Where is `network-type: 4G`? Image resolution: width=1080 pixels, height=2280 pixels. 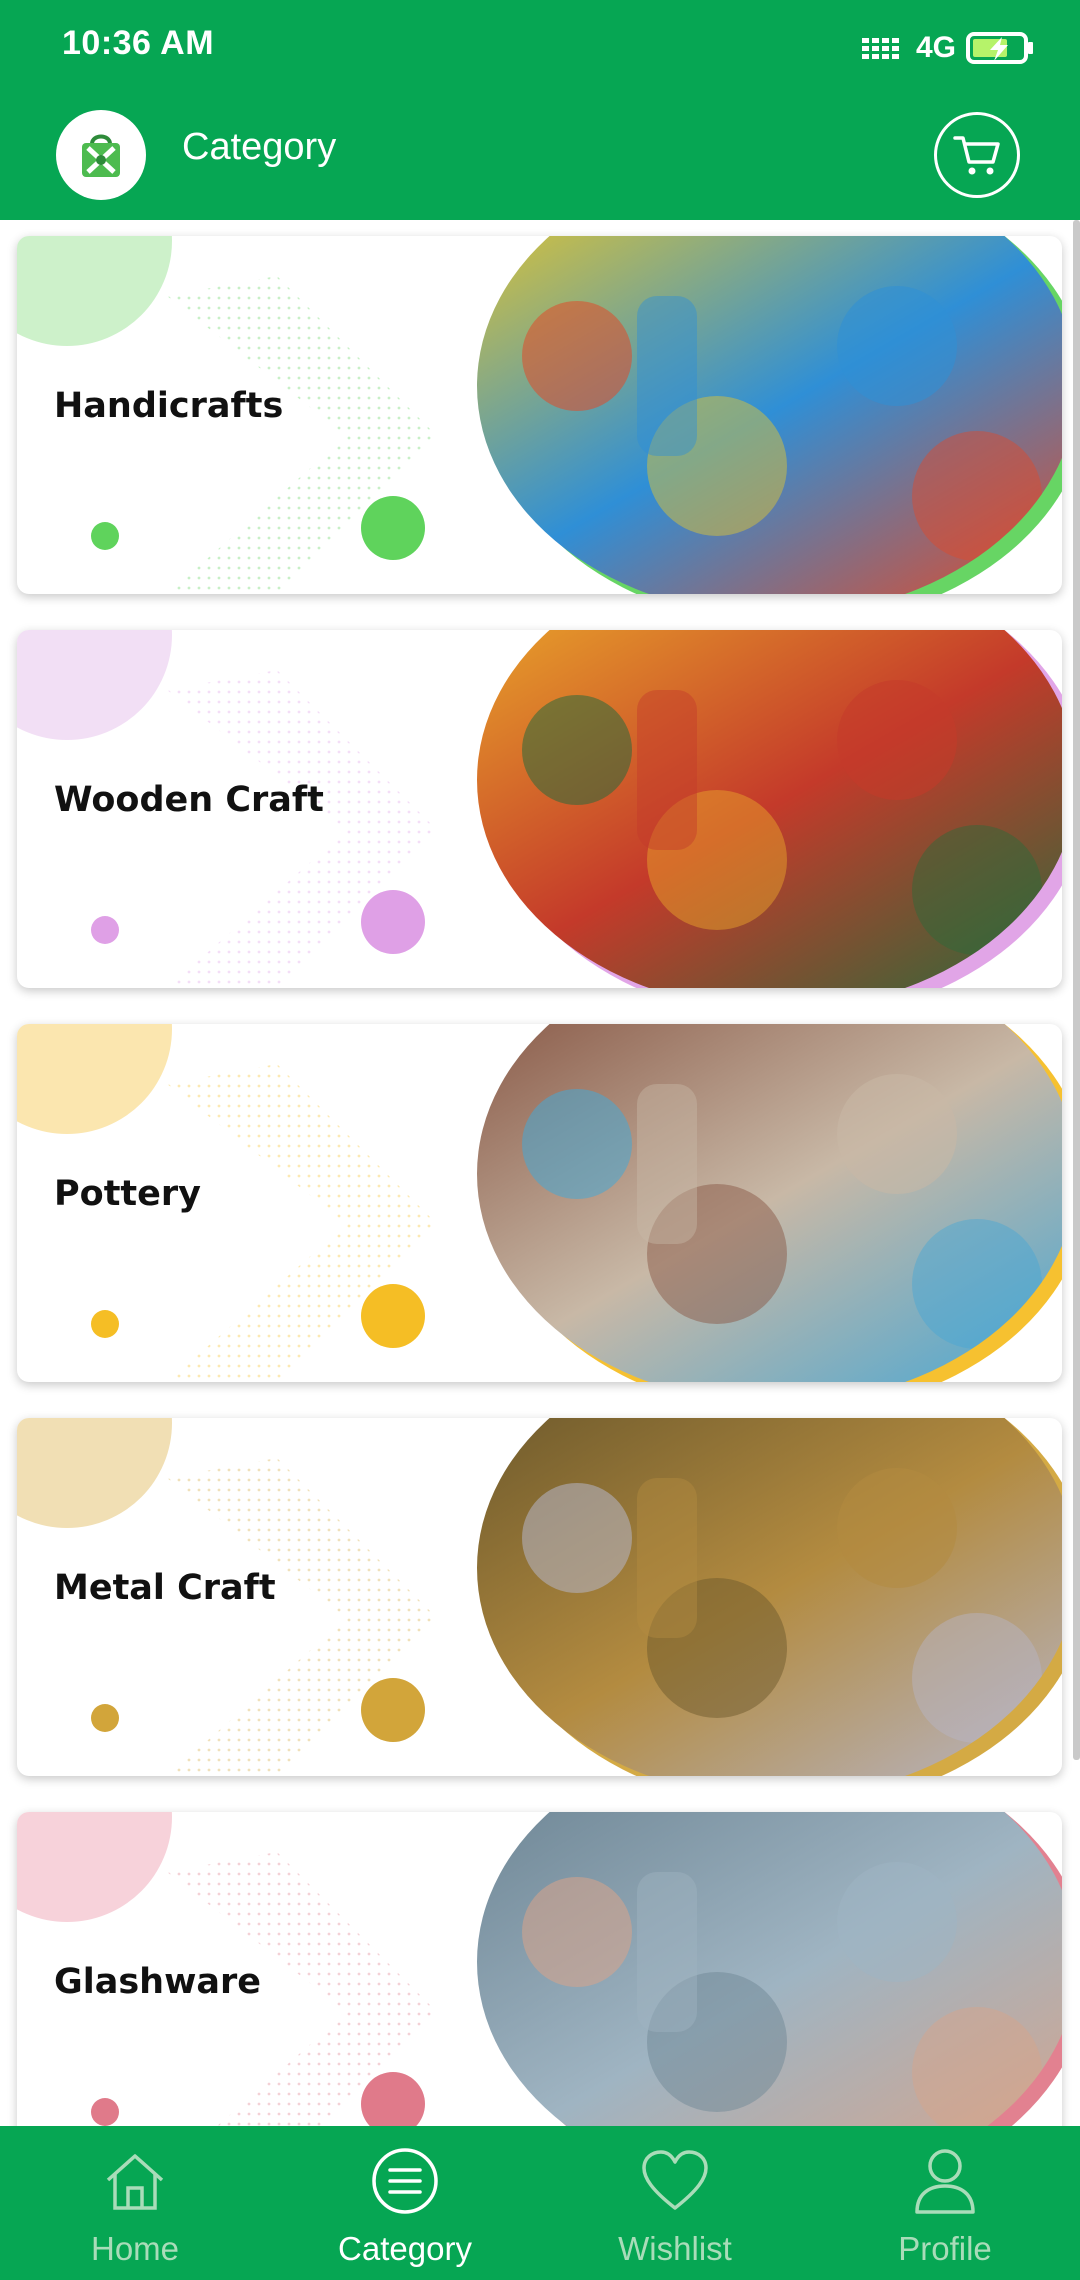 network-type: 4G is located at coordinates (935, 47).